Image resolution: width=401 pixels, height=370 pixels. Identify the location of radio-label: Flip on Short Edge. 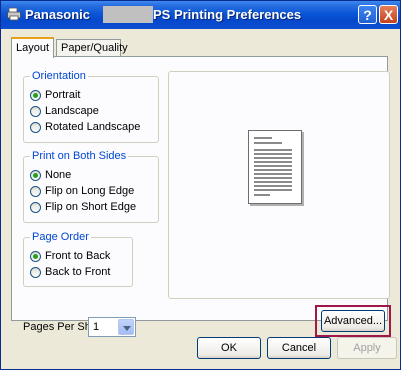
(91, 207).